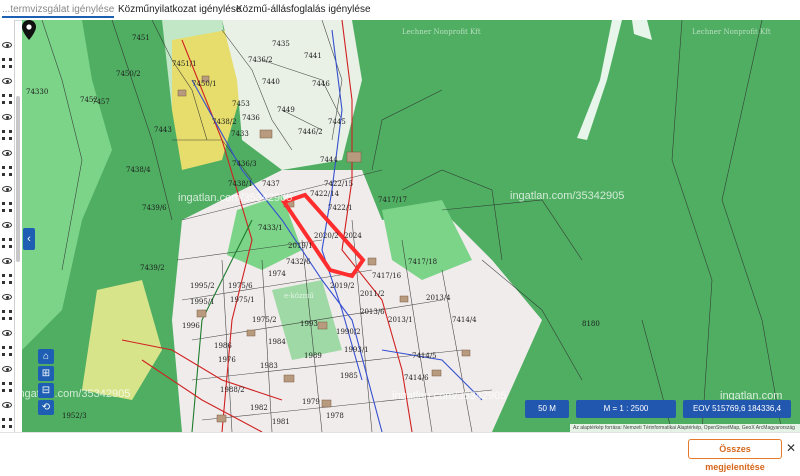 The image size is (800, 476). What do you see at coordinates (18, 179) in the screenshot?
I see `layer-list-scrollbar` at bounding box center [18, 179].